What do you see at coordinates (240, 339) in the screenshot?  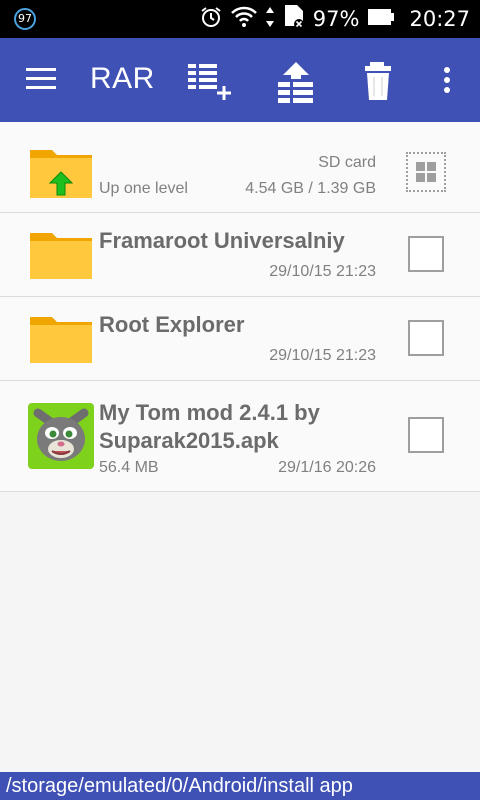 I see `list-item: Root Explorer 29/10/15 21:23` at bounding box center [240, 339].